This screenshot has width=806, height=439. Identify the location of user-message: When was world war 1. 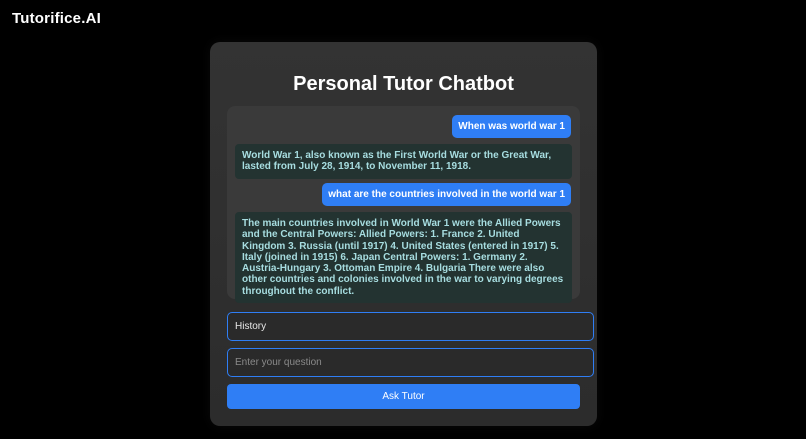
(511, 126).